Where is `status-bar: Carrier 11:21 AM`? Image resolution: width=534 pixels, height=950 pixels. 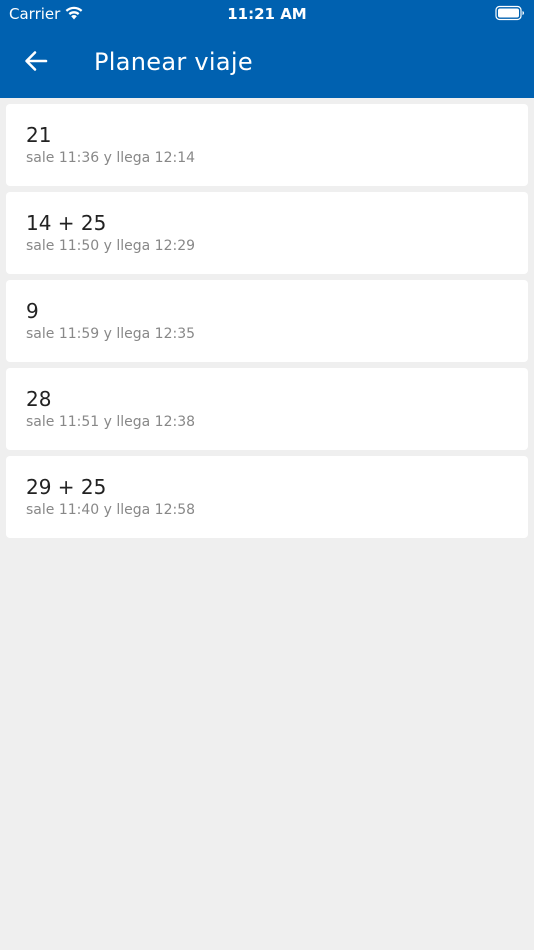 status-bar: Carrier 11:21 AM is located at coordinates (267, 14).